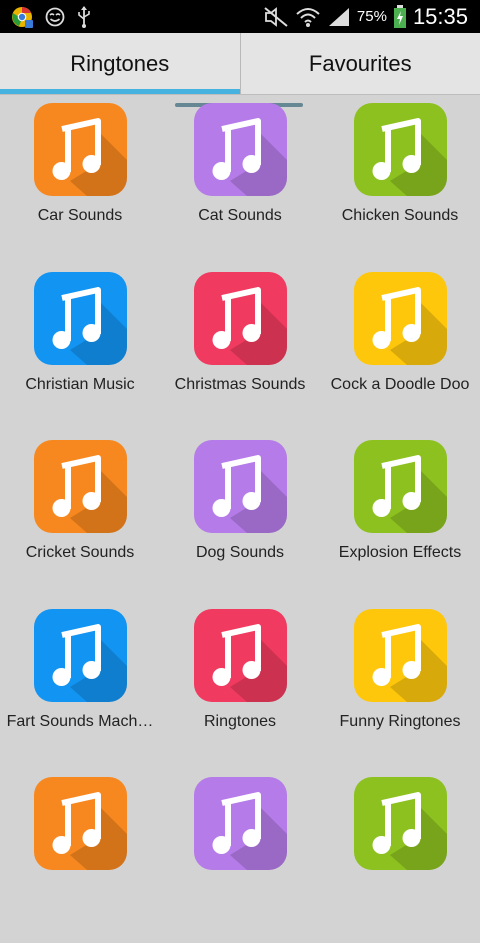  I want to click on category-label: Car Sounds, so click(80, 216).